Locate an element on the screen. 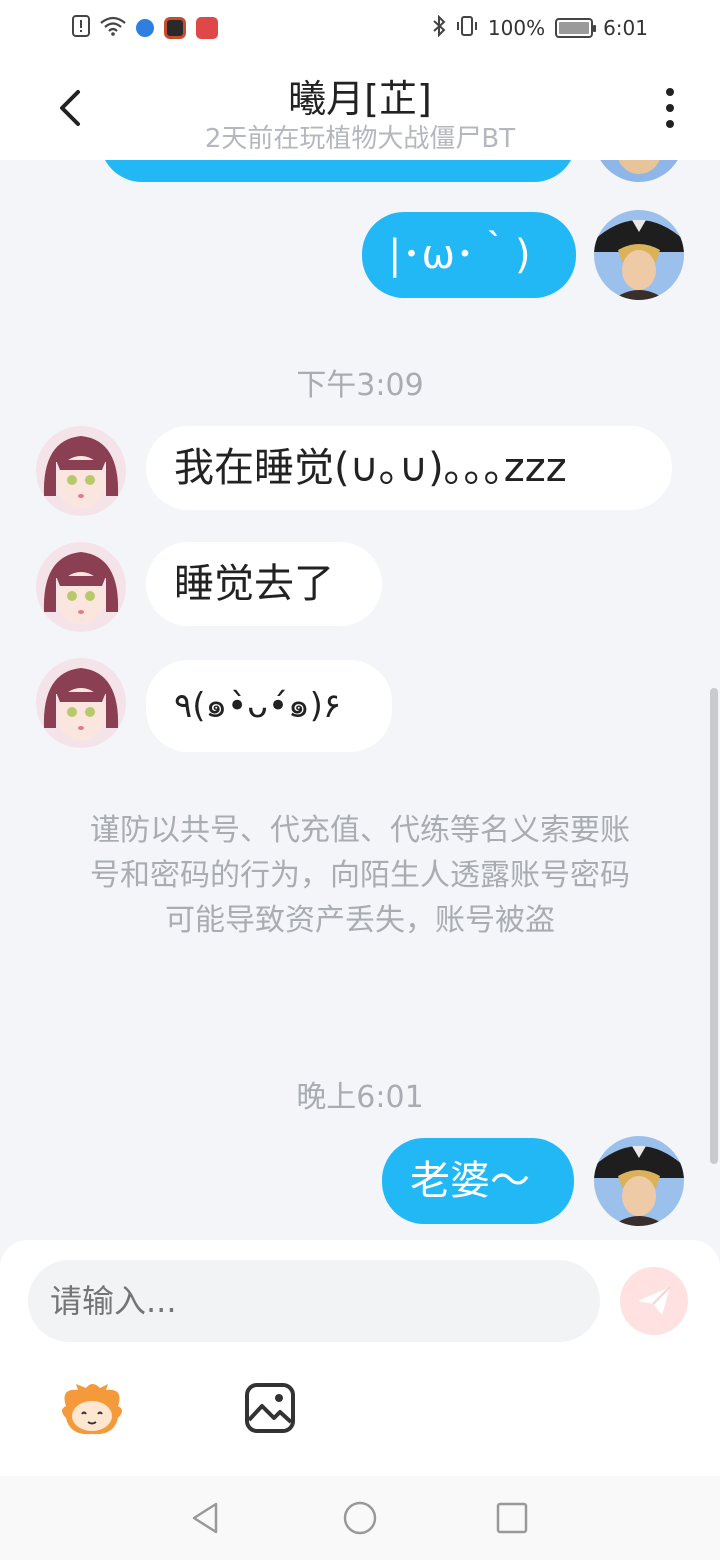  message-bubble-outgoing is located at coordinates (338, 171).